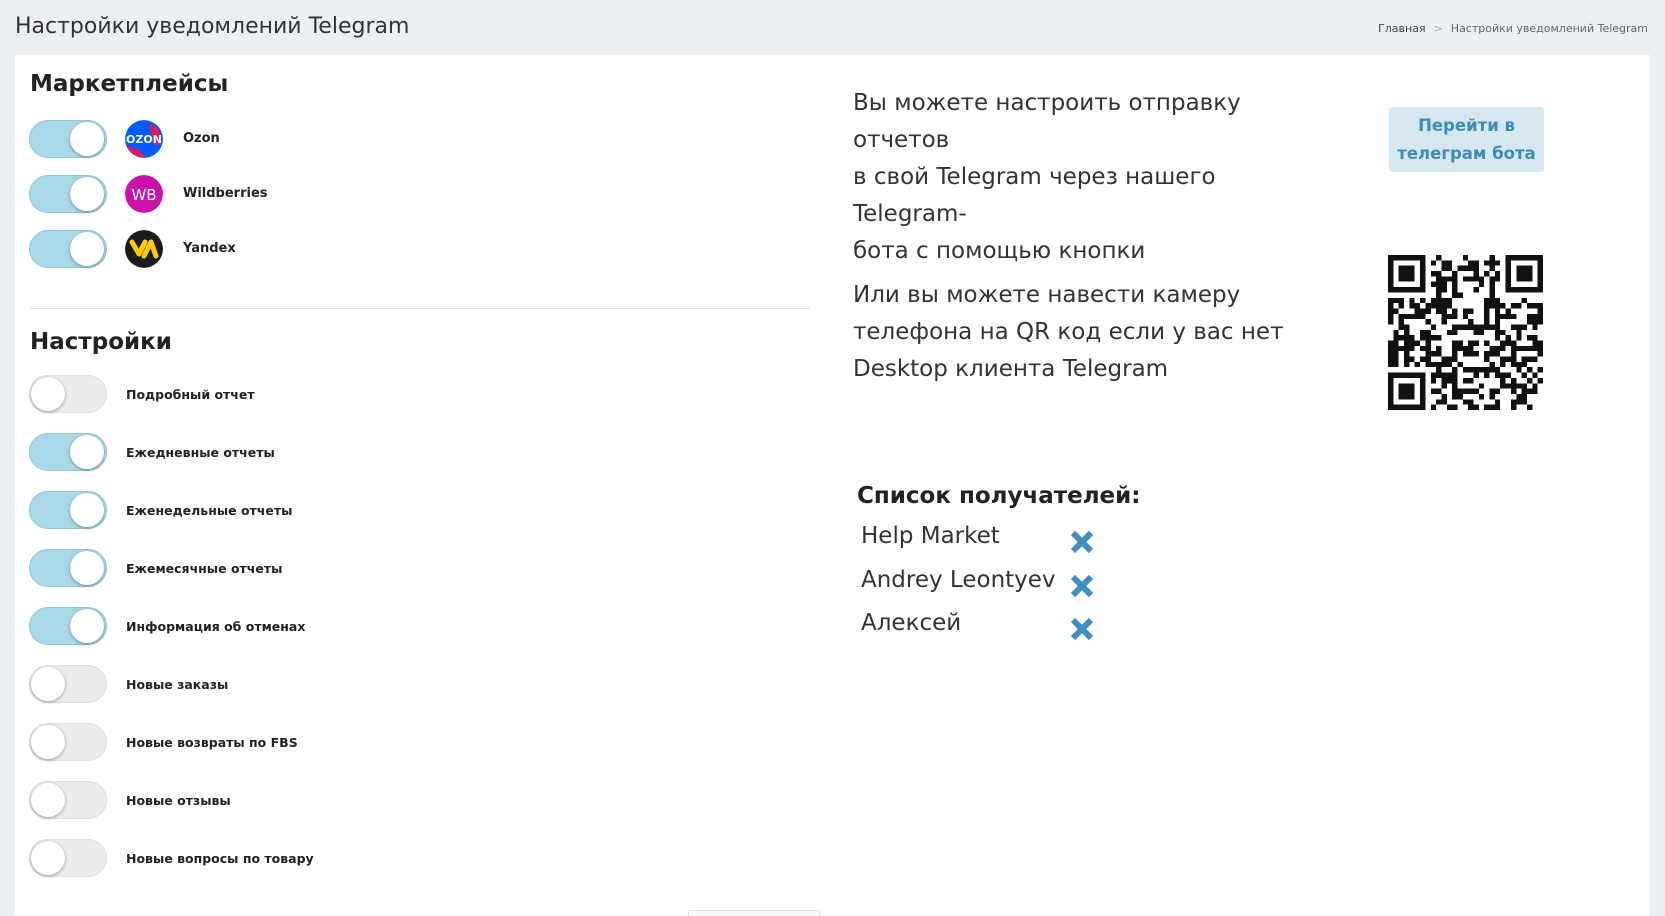 The width and height of the screenshot is (1665, 916). What do you see at coordinates (958, 580) in the screenshot?
I see `recipient-name: Andrey Leontyev` at bounding box center [958, 580].